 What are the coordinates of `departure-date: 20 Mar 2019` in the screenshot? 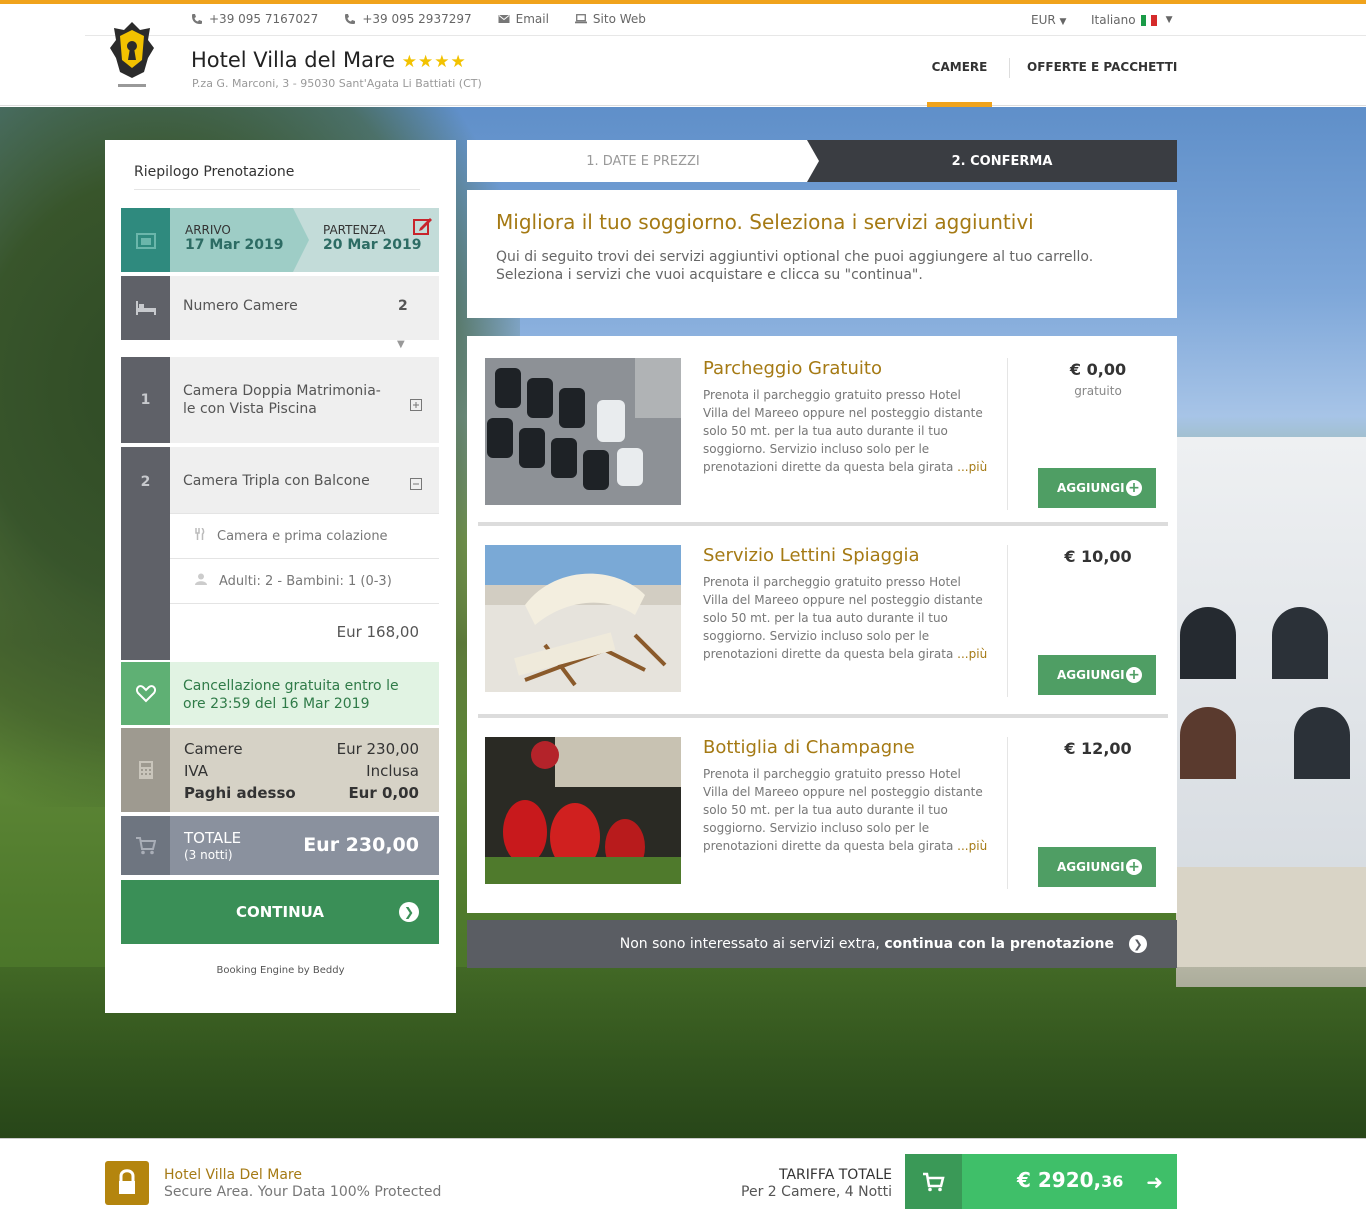 It's located at (372, 245).